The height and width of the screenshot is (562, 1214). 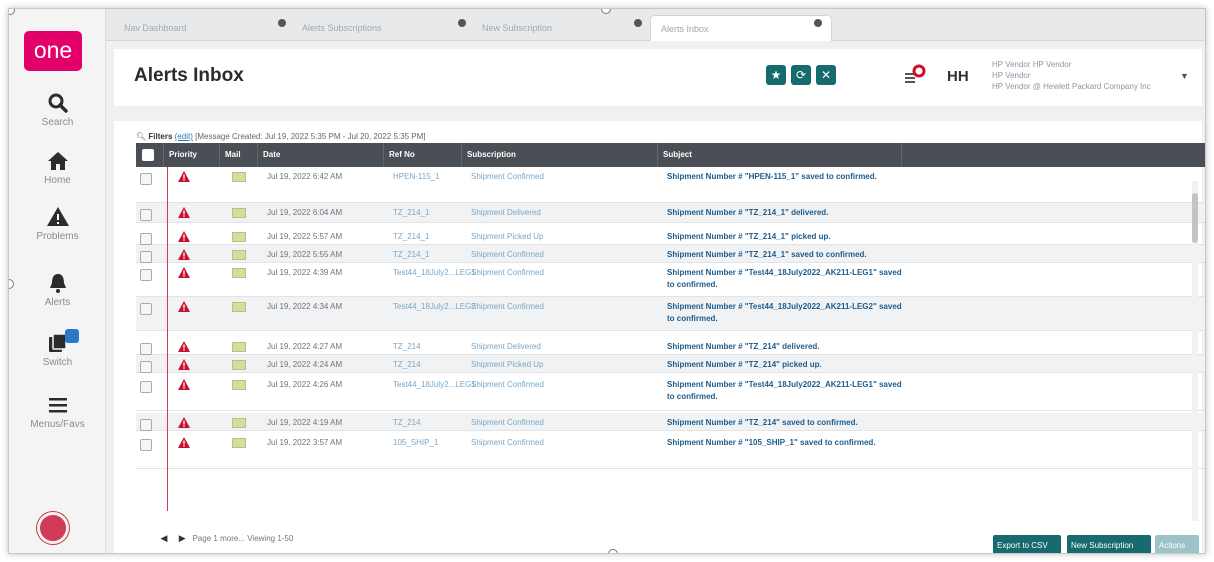 I want to click on avatar: HH, so click(x=967, y=77).